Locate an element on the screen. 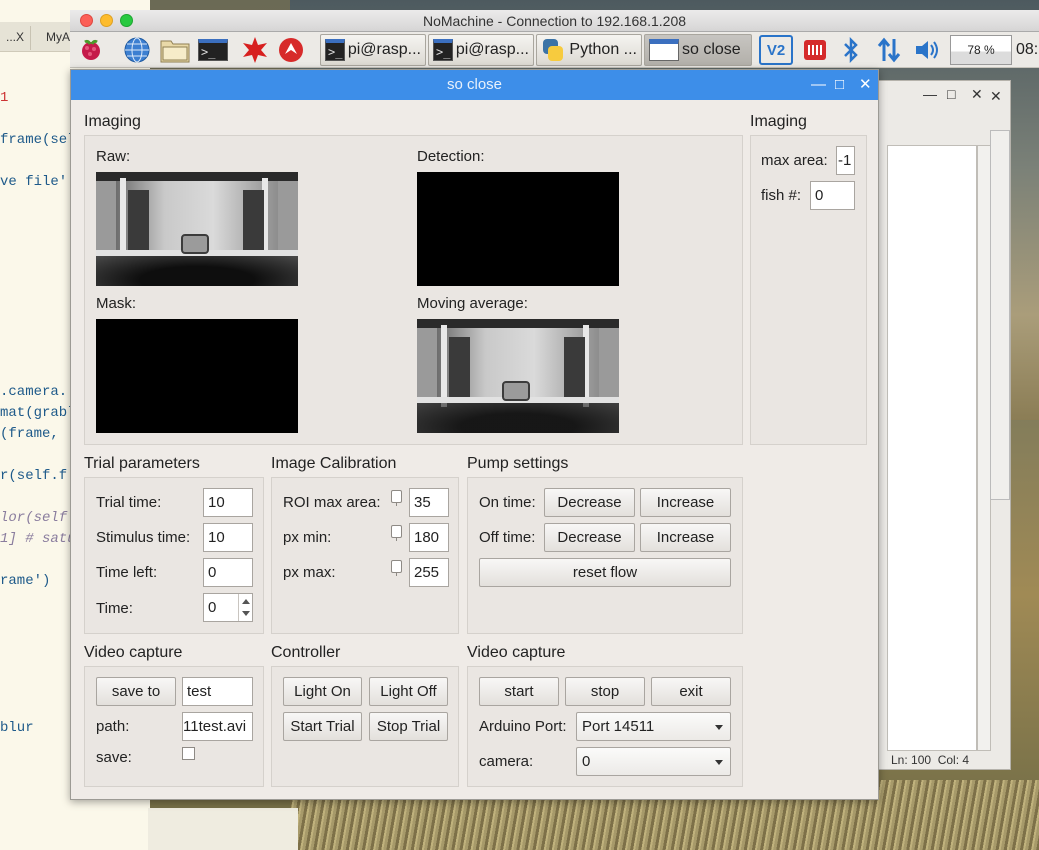  wolfram-icon is located at coordinates (291, 50).